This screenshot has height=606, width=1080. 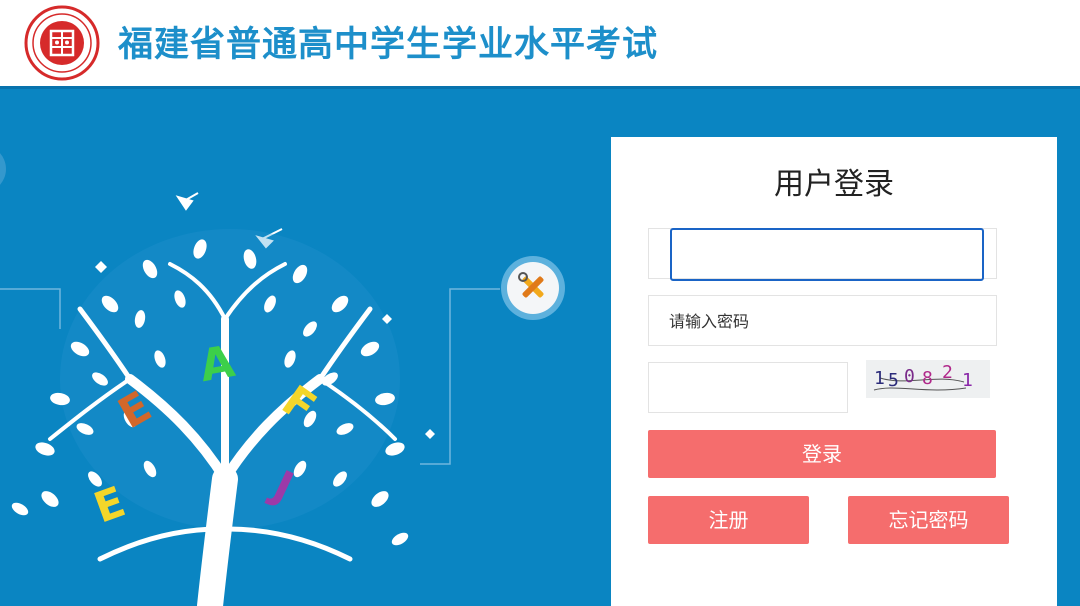 What do you see at coordinates (822, 454) in the screenshot?
I see `login-button: 登录` at bounding box center [822, 454].